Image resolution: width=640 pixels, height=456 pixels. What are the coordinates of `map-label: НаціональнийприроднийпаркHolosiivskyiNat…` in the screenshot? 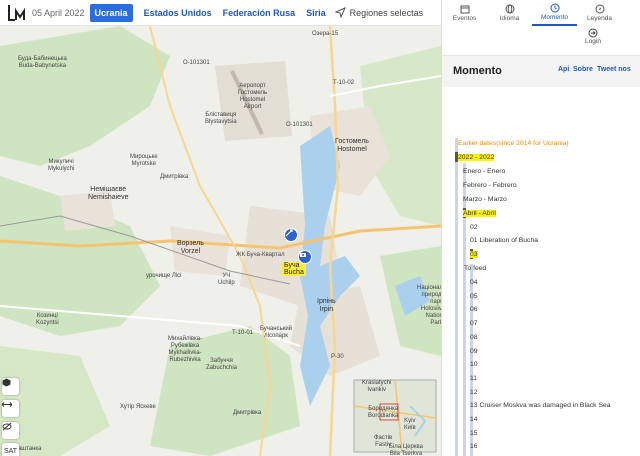 It's located at (429, 305).